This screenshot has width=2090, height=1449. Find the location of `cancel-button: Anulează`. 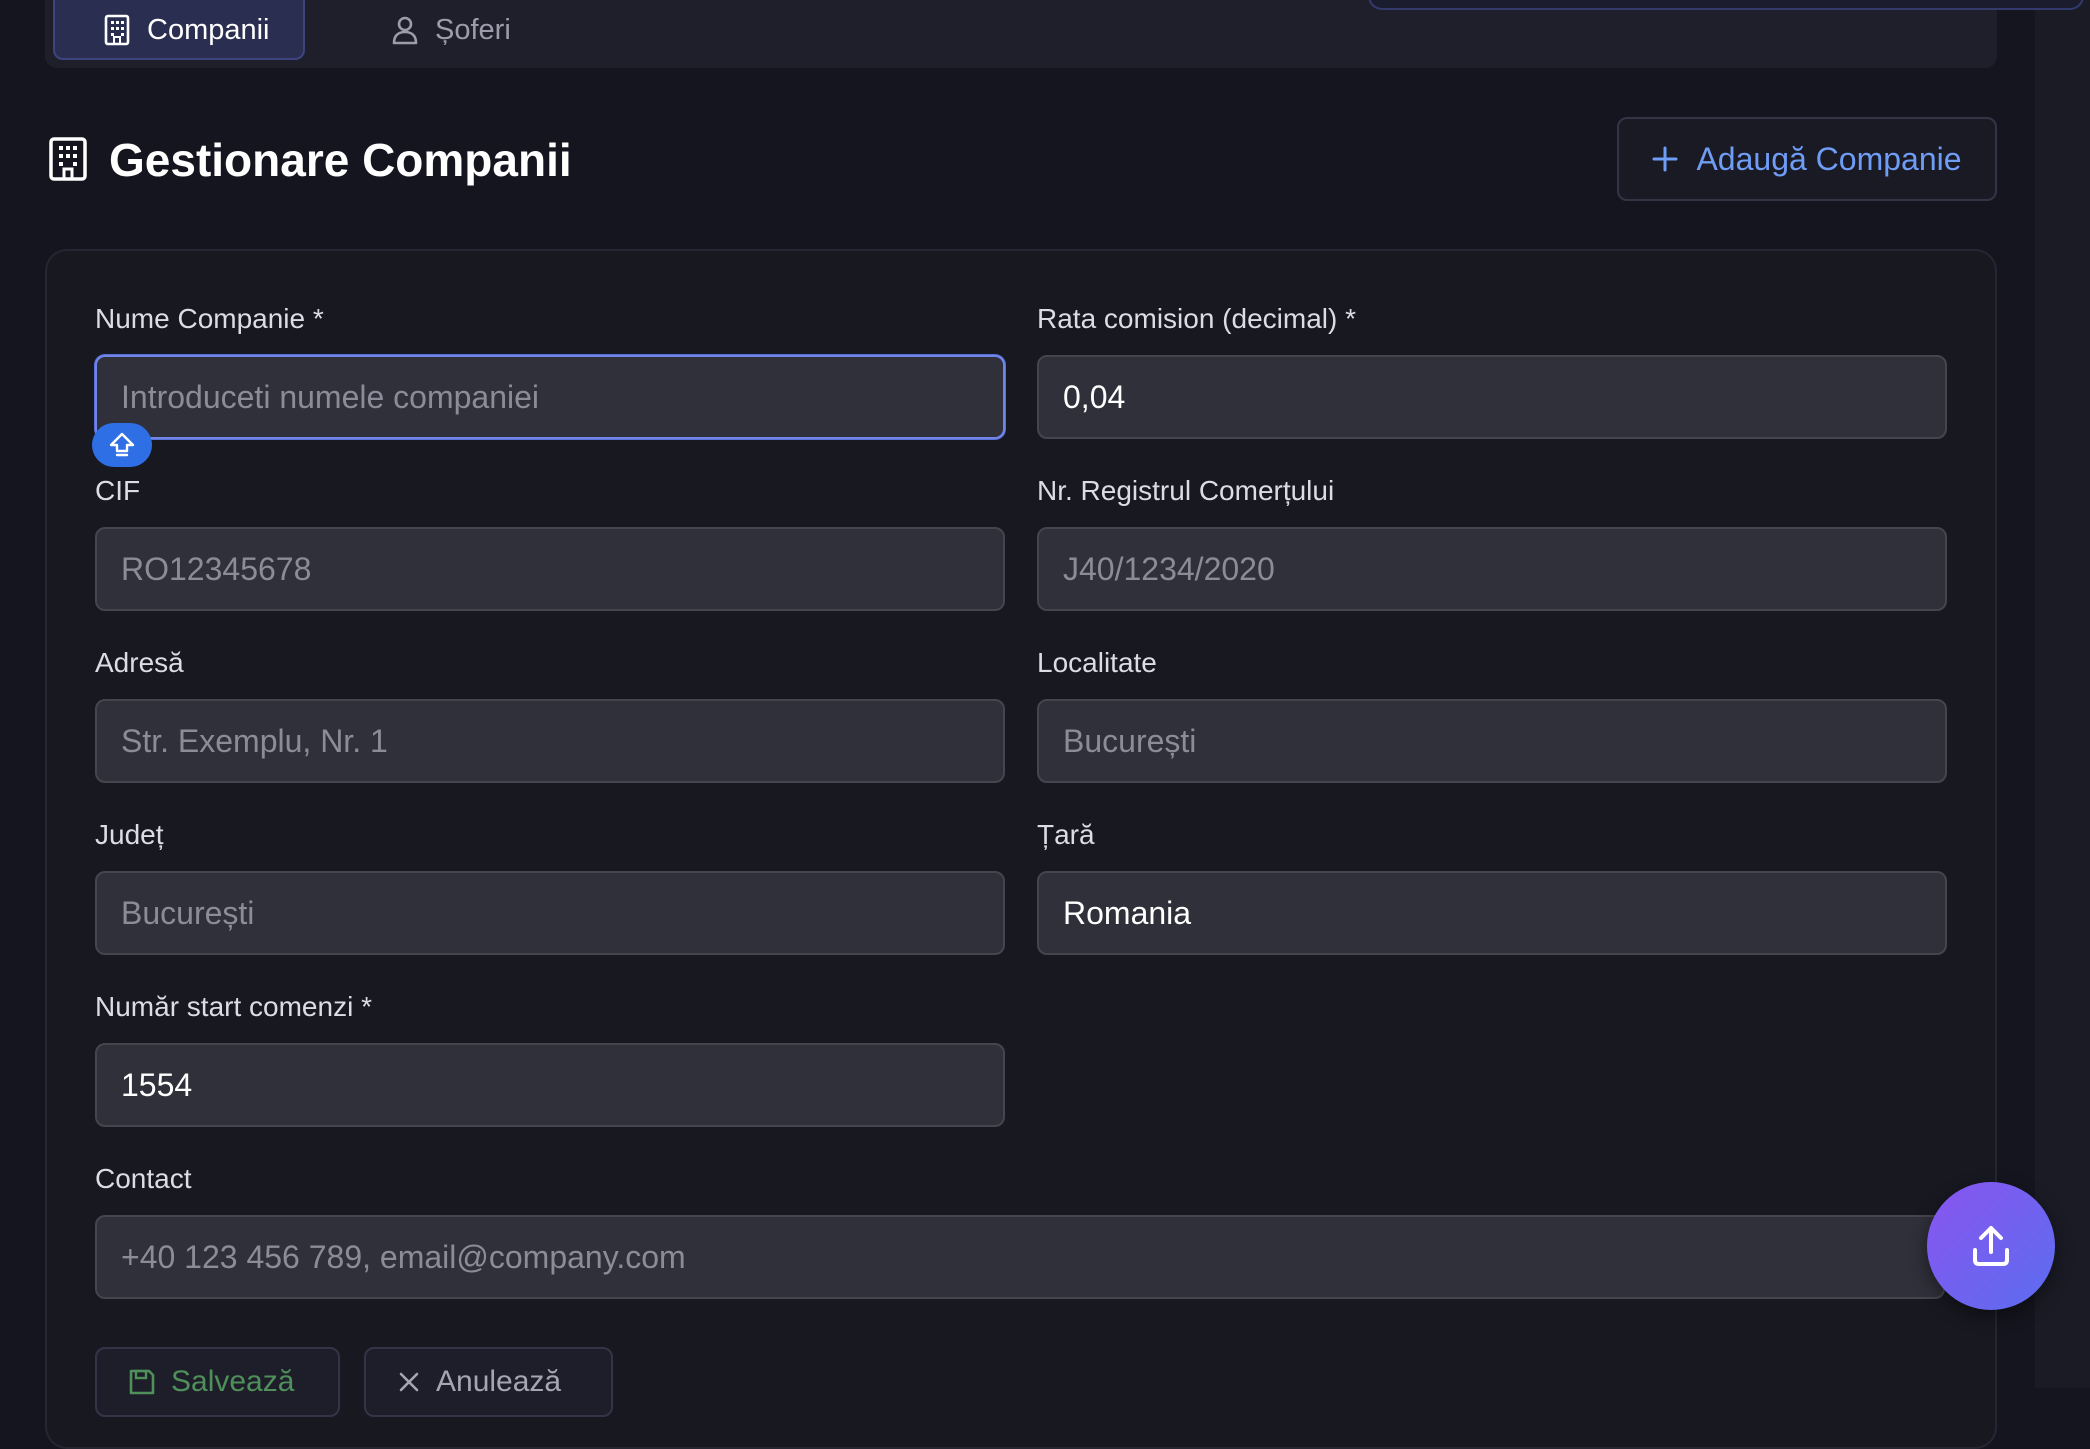

cancel-button: Anulează is located at coordinates (488, 1382).